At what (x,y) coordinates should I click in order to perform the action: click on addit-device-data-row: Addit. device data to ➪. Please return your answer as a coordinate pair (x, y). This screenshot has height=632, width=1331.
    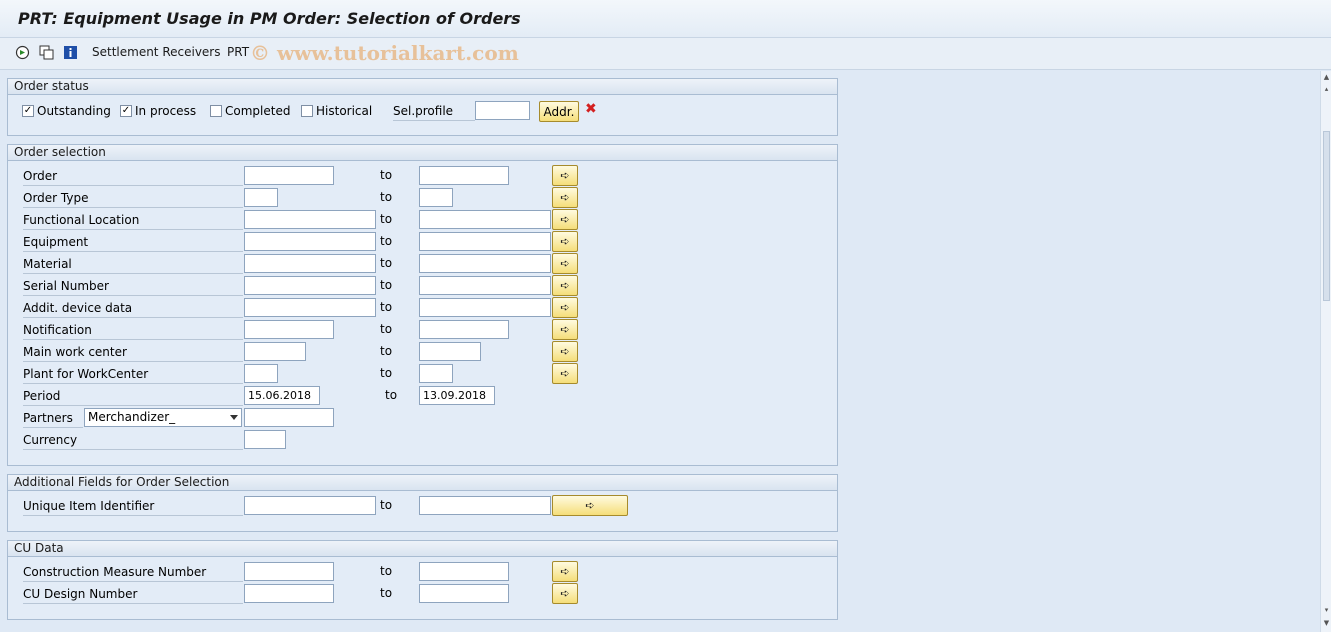
    Looking at the image, I should click on (422, 307).